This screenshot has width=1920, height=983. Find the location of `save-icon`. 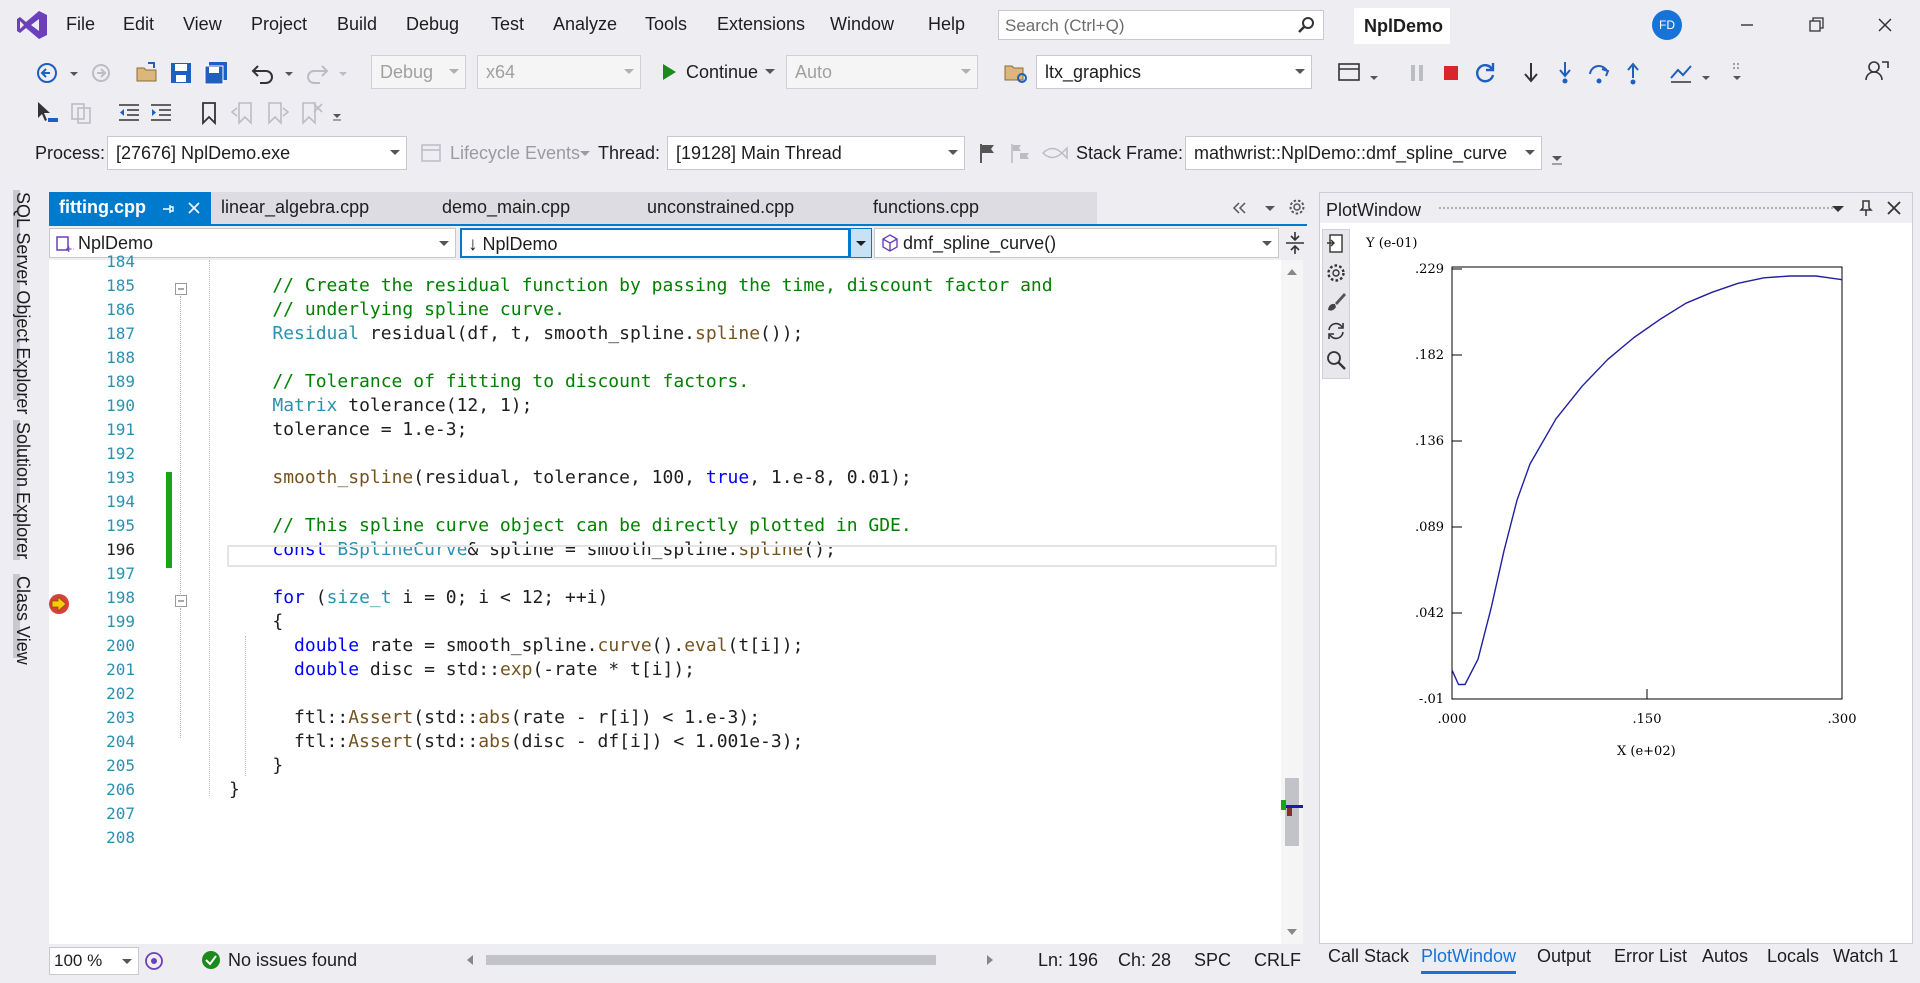

save-icon is located at coordinates (181, 73).